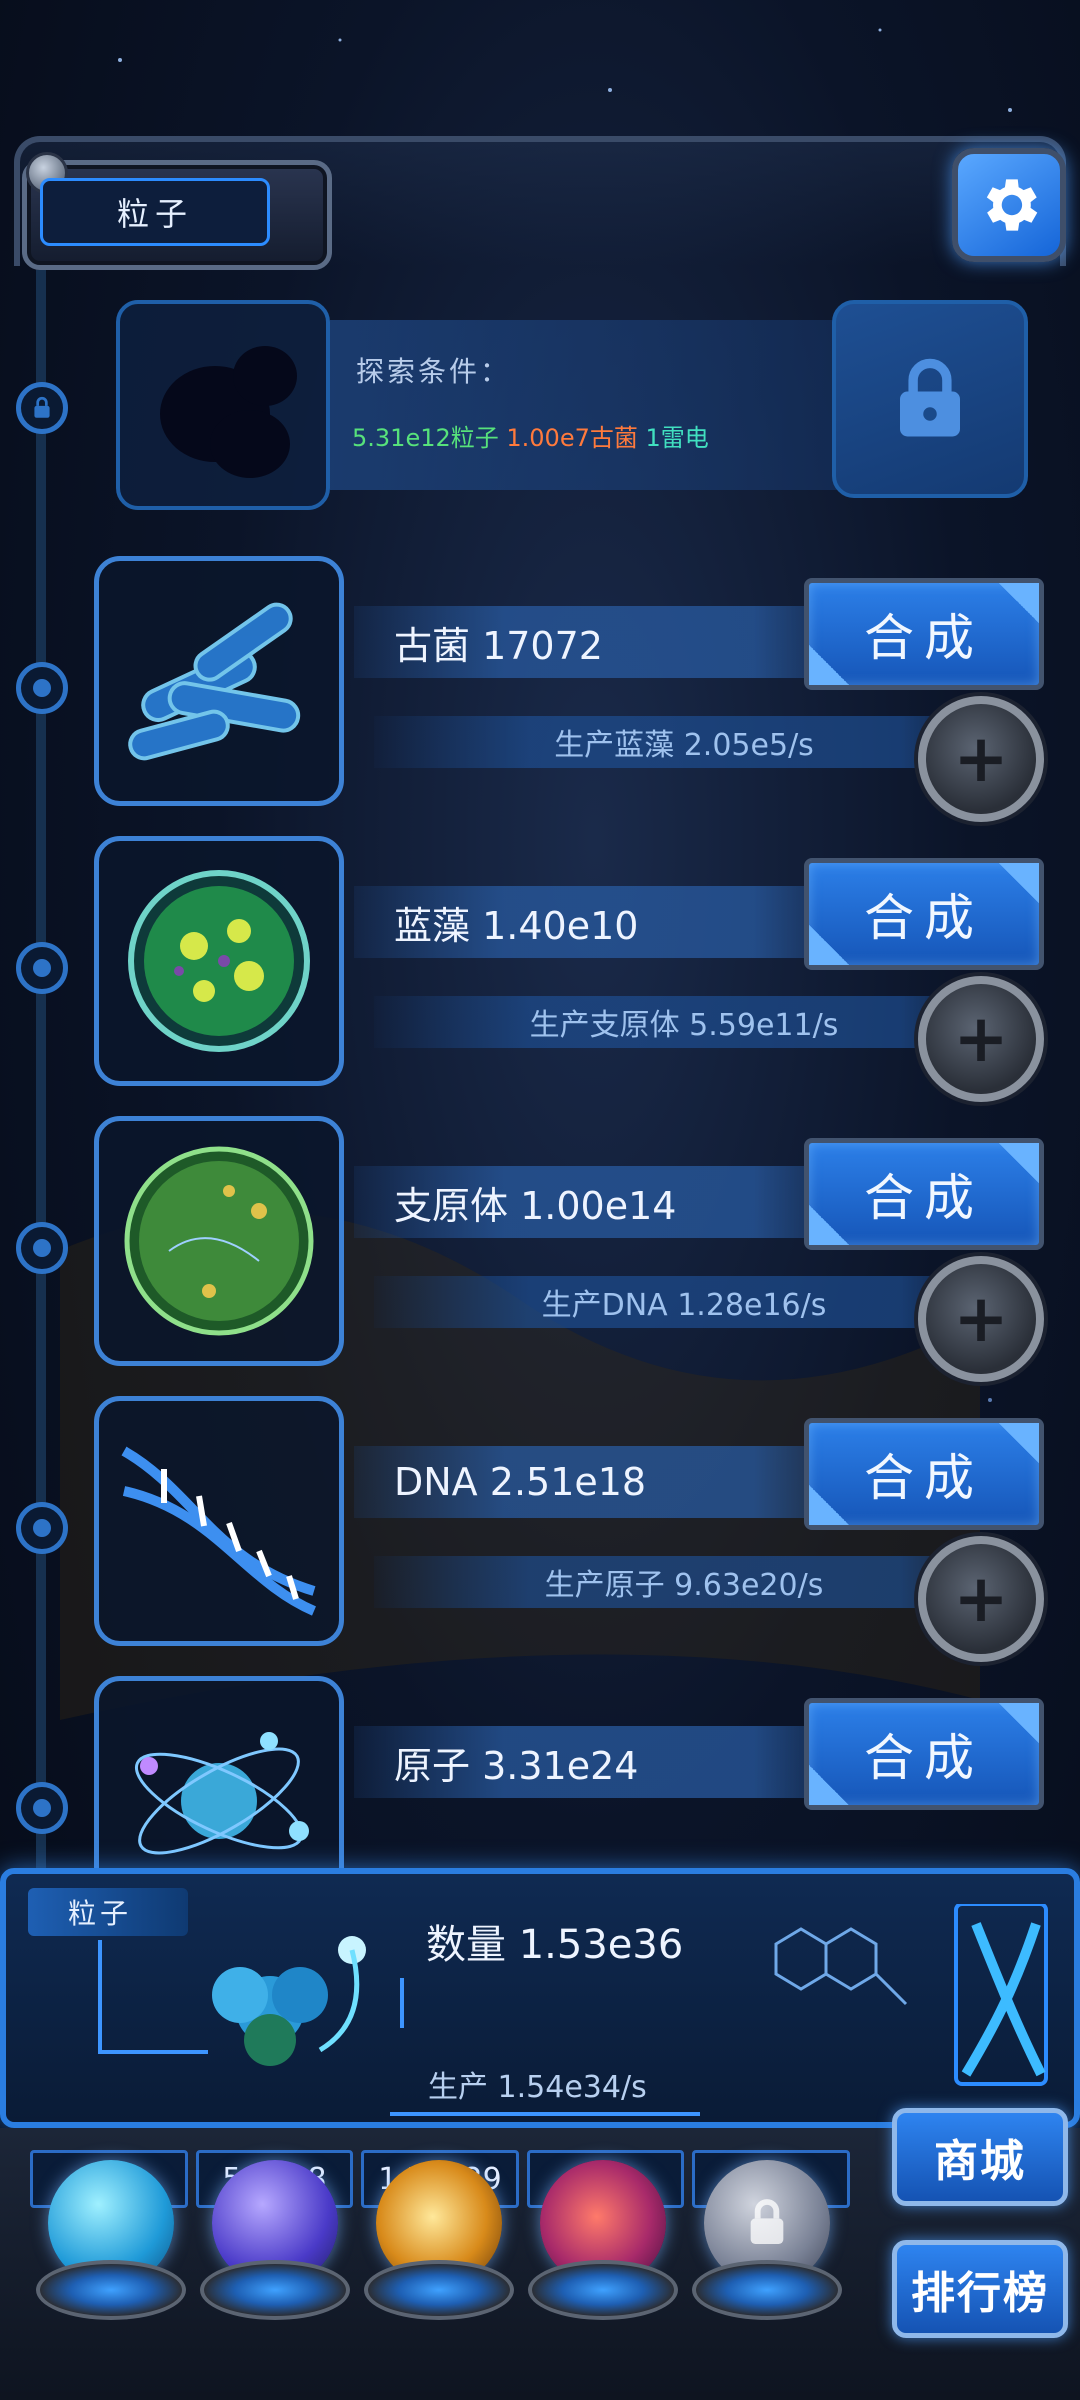  I want to click on gear-icon, so click(1012, 205).